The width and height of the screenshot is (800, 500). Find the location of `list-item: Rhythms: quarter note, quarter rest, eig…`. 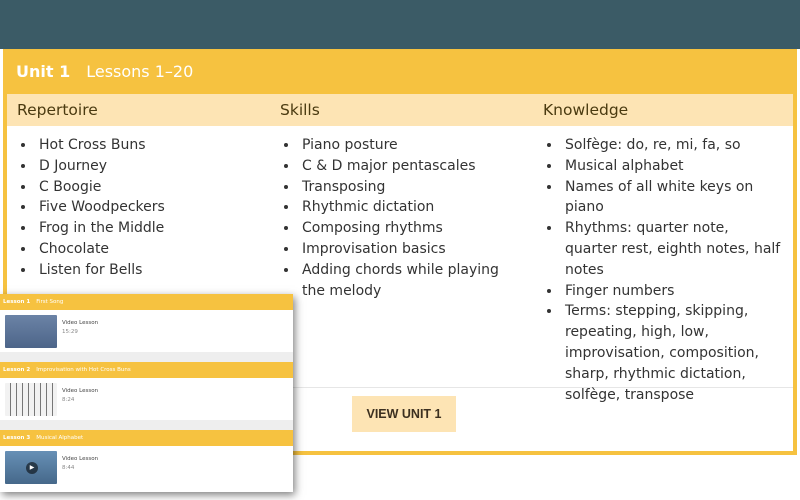

list-item: Rhythms: quarter note, quarter rest, eig… is located at coordinates (672, 249).